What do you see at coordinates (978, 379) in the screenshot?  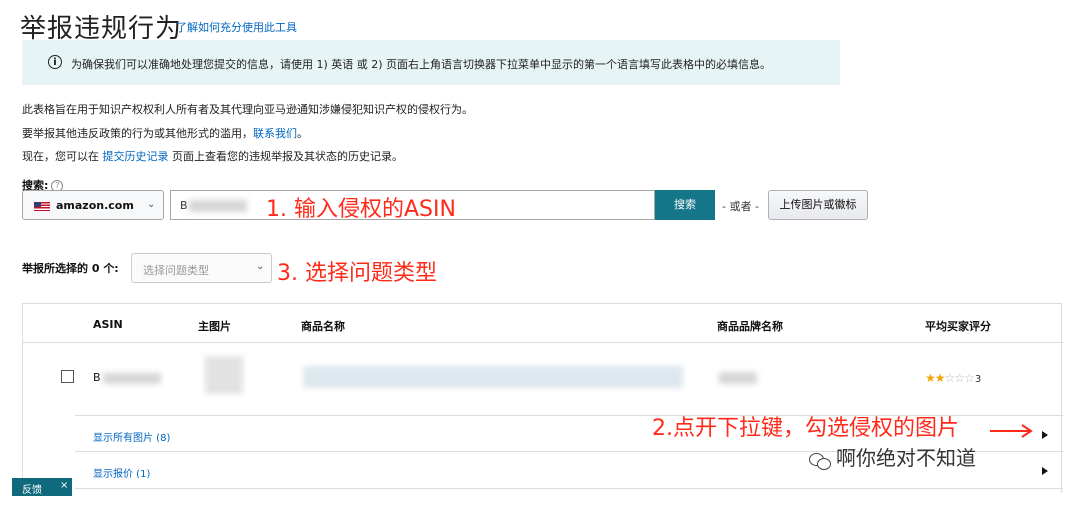 I see `rating-value: 3` at bounding box center [978, 379].